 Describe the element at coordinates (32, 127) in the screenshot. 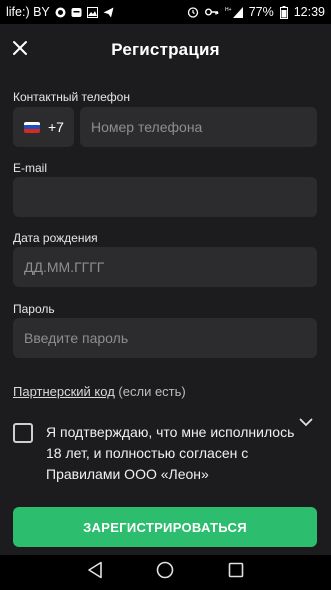

I see `russia-flag-icon` at that location.